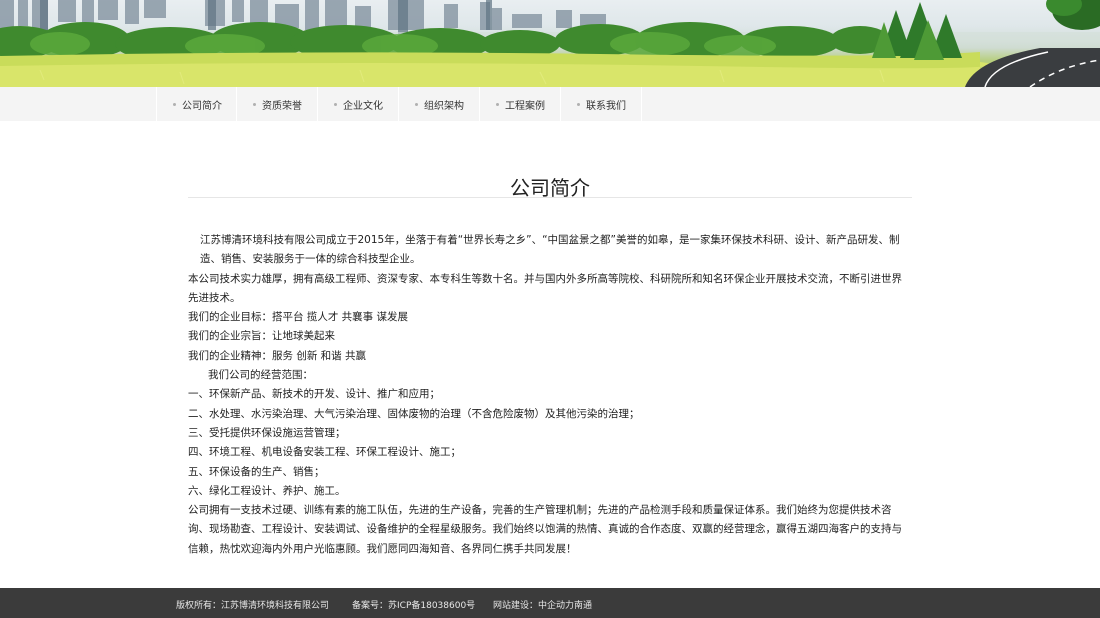 This screenshot has height=618, width=1100. I want to click on paragraph: 三、受托提供环保设施运营管理；, so click(267, 432).